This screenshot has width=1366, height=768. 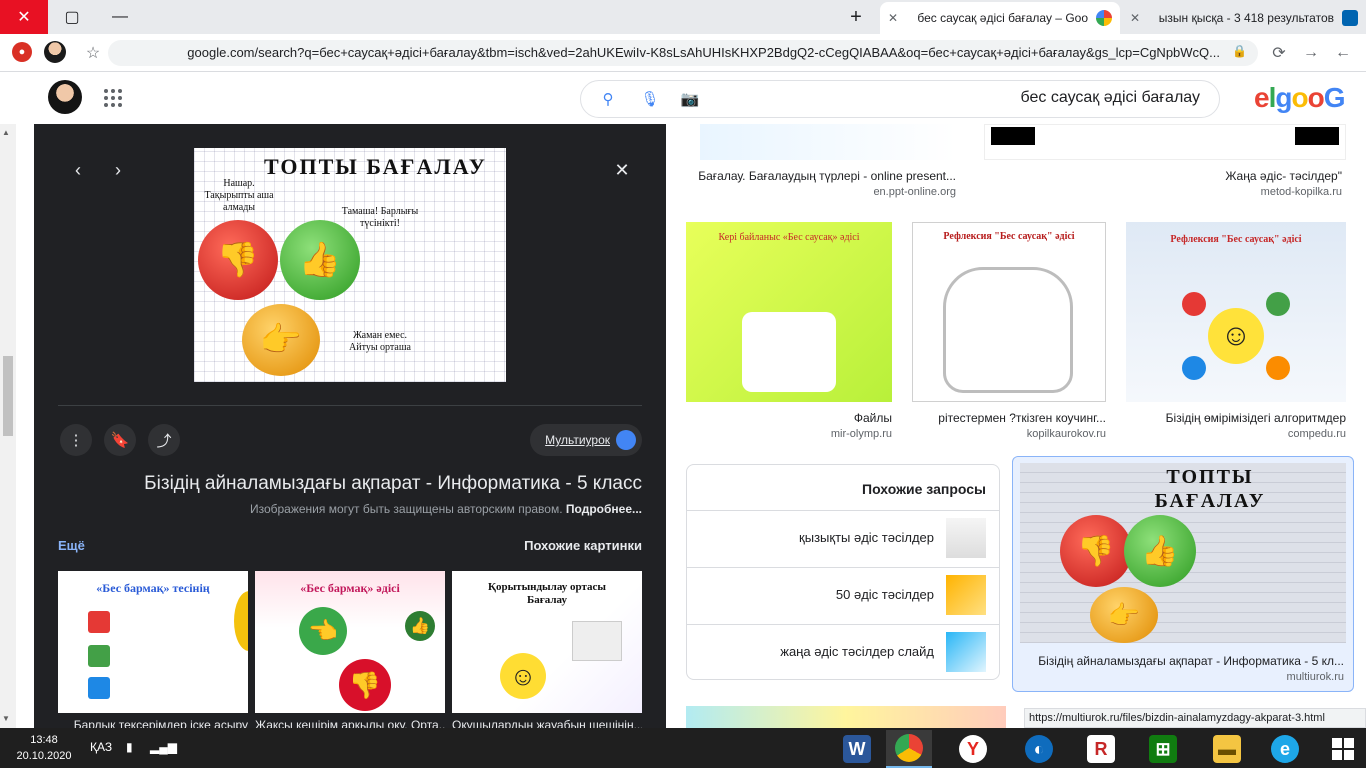 What do you see at coordinates (1343, 53) in the screenshot?
I see `back-icon: ←` at bounding box center [1343, 53].